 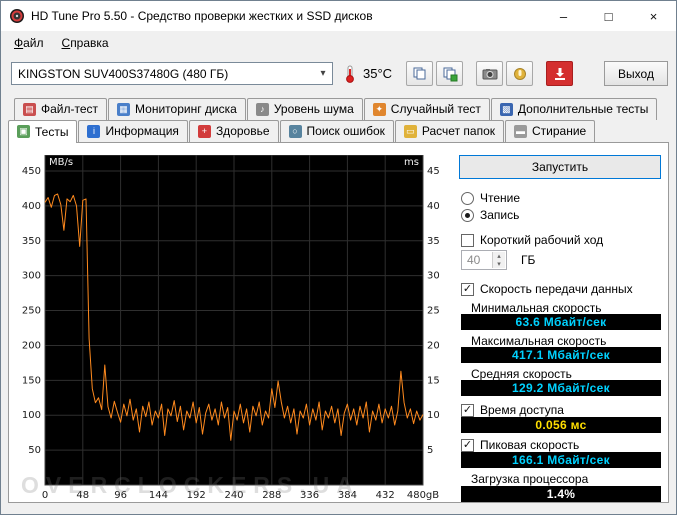 What do you see at coordinates (560, 167) in the screenshot?
I see `run-button: Запустить` at bounding box center [560, 167].